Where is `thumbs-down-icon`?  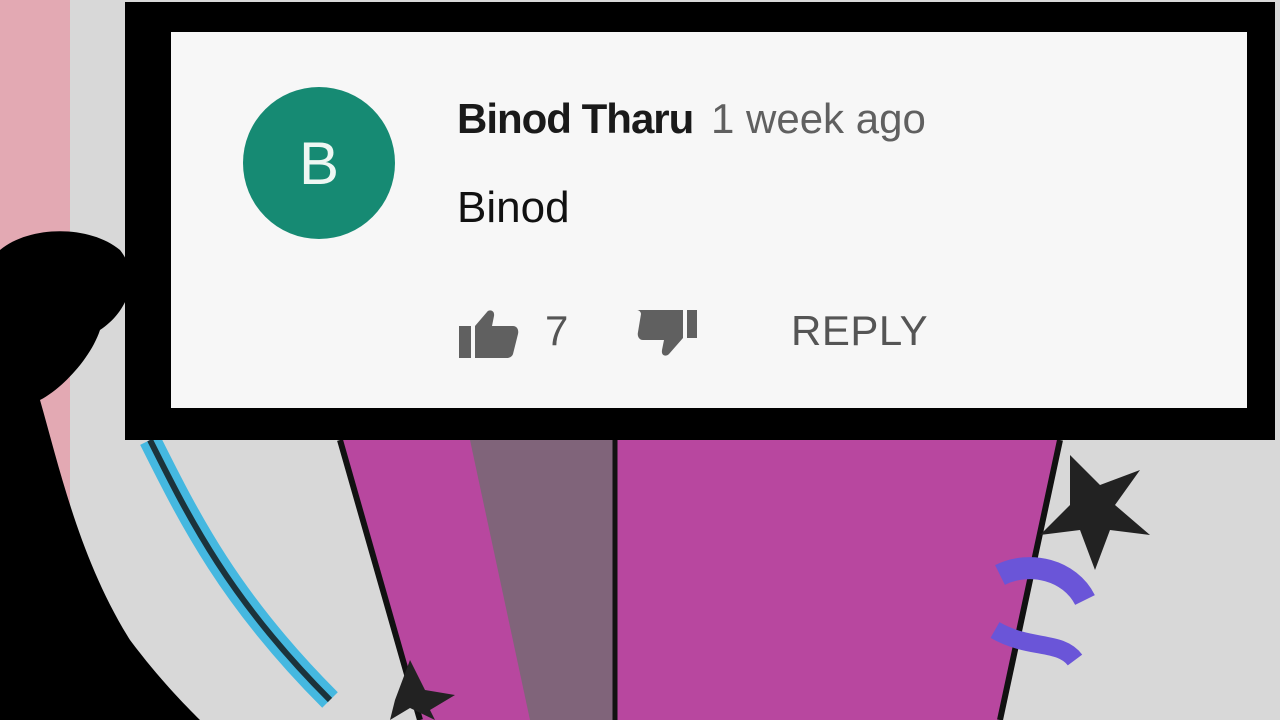 thumbs-down-icon is located at coordinates (667, 333).